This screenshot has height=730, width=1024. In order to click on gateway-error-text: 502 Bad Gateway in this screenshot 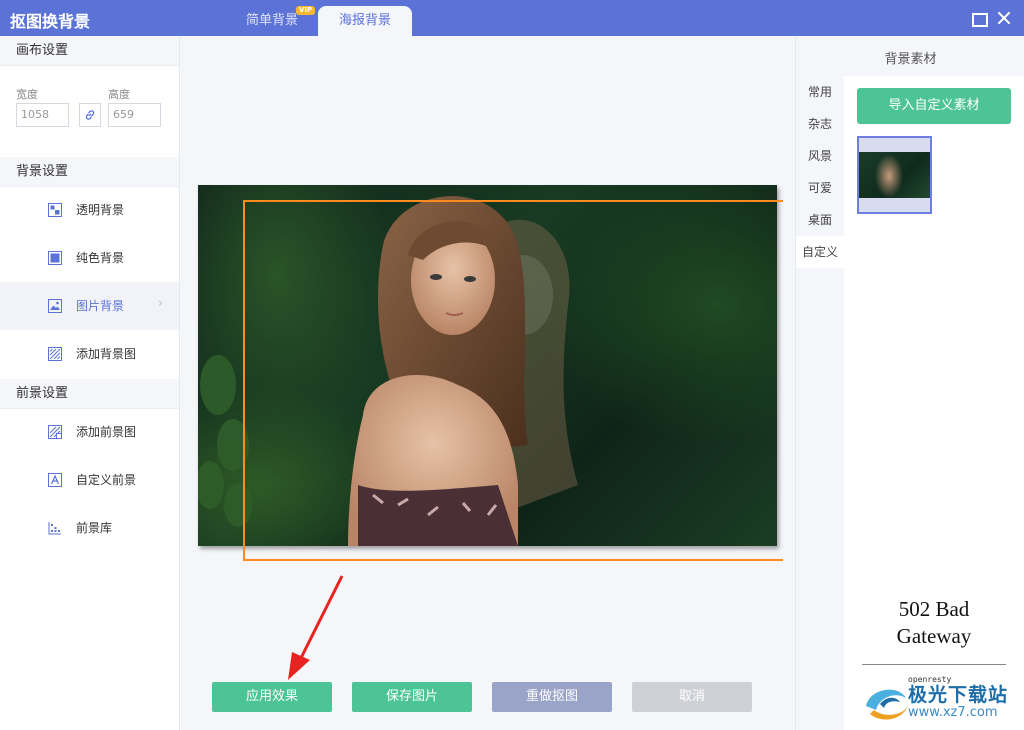, I will do `click(934, 622)`.